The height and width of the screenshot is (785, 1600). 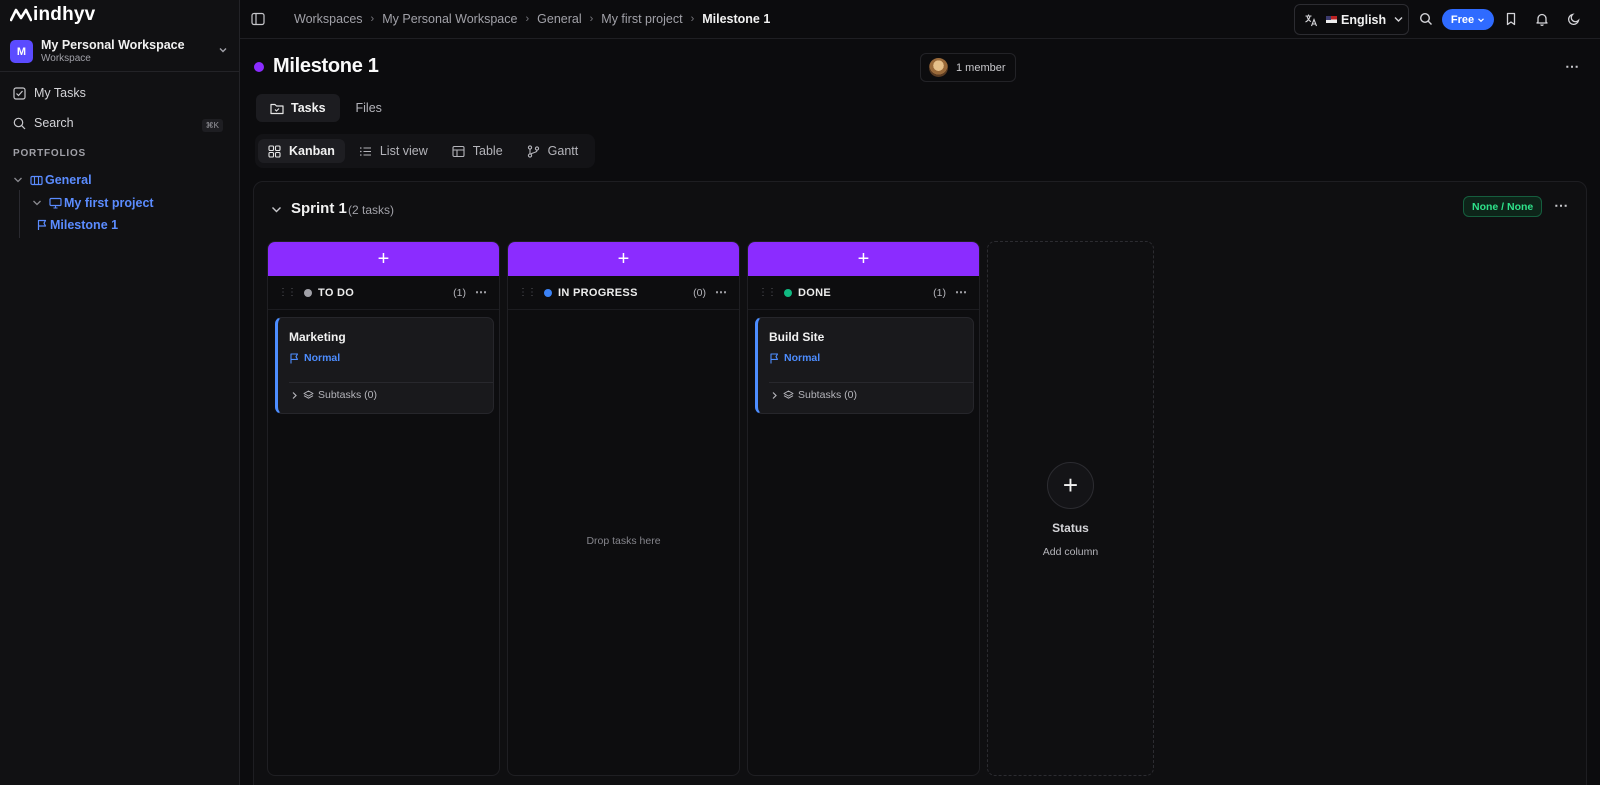 I want to click on breadcrumb-workspace: My Personal Workspace, so click(x=449, y=19).